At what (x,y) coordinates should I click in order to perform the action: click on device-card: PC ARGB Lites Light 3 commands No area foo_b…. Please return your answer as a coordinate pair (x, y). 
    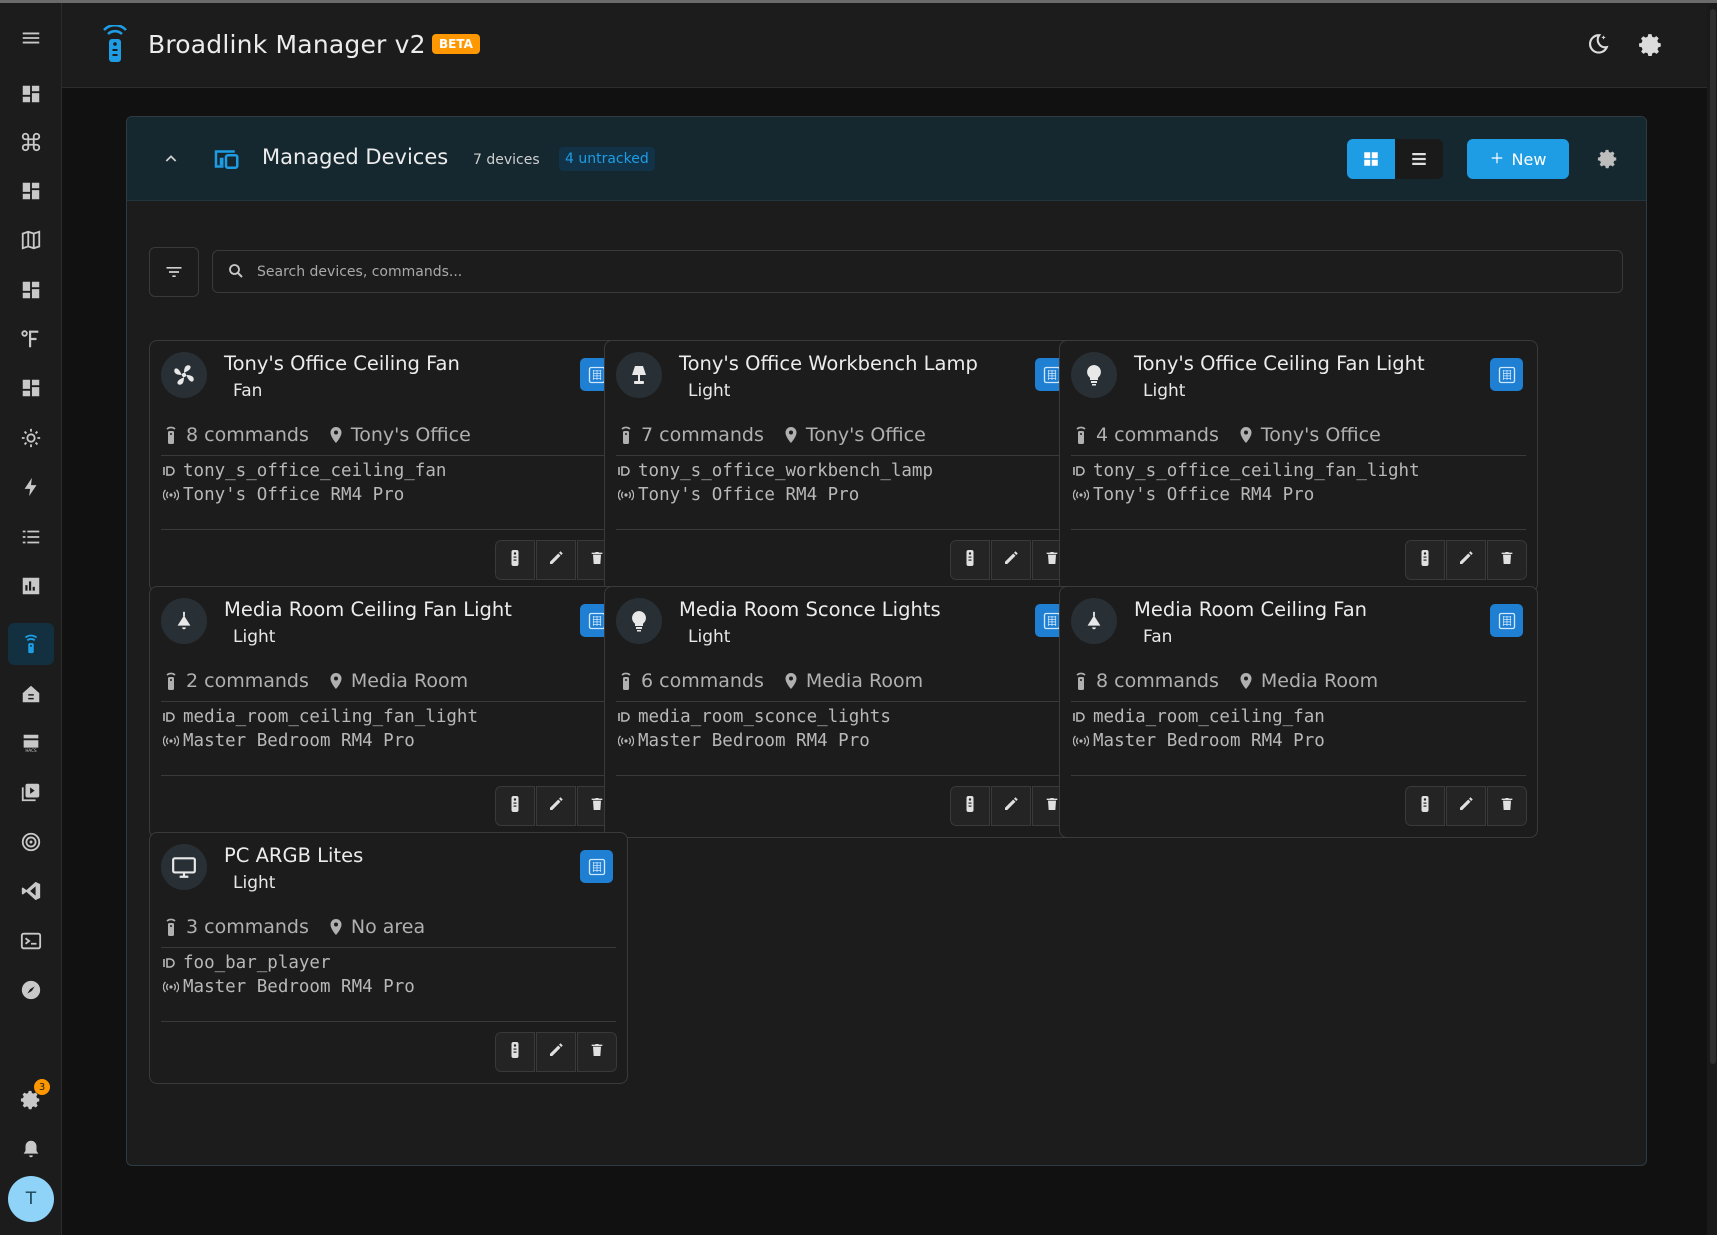
    Looking at the image, I should click on (388, 958).